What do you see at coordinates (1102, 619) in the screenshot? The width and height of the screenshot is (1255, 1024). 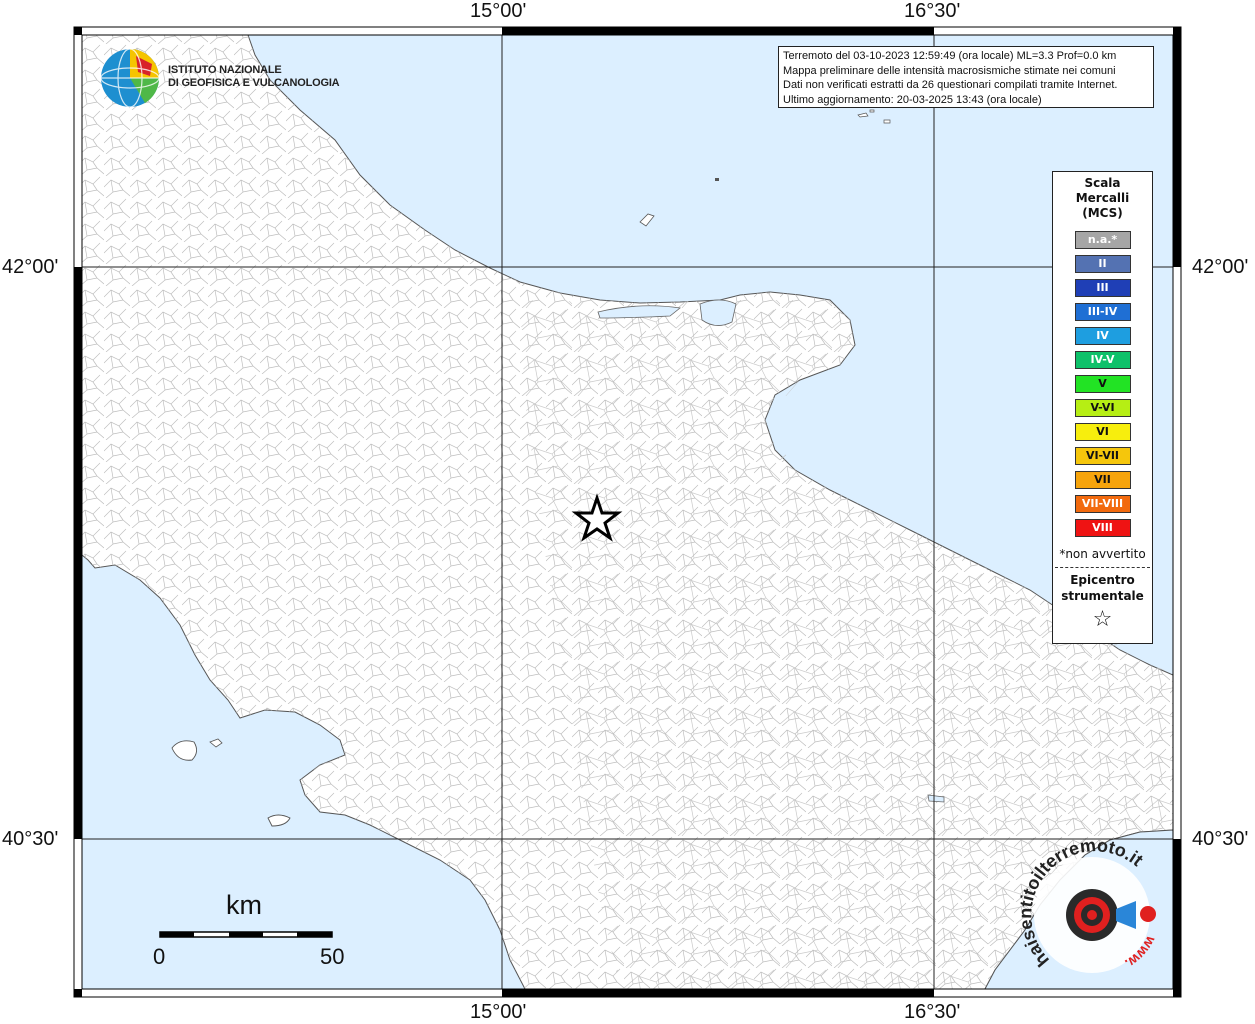 I see `epicenter-symbol-icon: ☆` at bounding box center [1102, 619].